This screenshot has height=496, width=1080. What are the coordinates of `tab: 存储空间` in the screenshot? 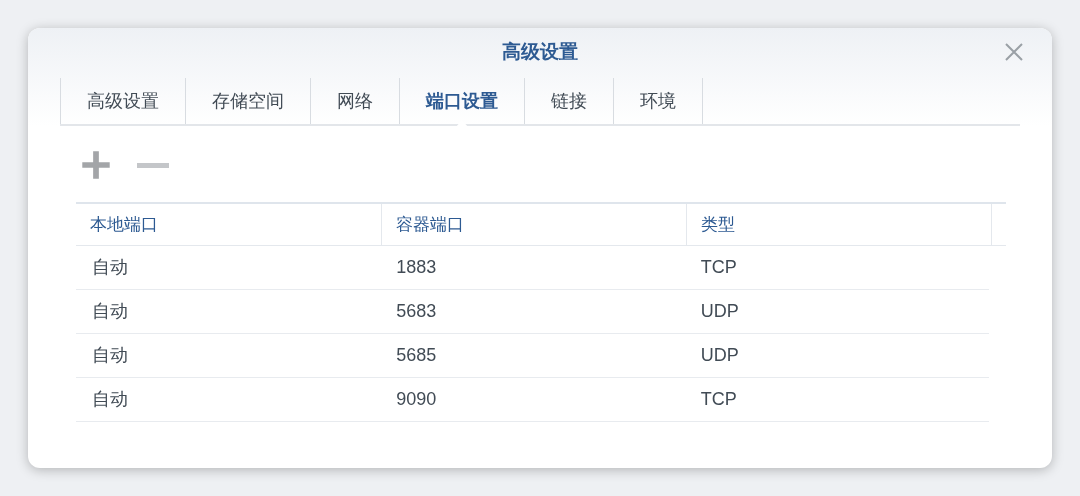 It's located at (247, 101).